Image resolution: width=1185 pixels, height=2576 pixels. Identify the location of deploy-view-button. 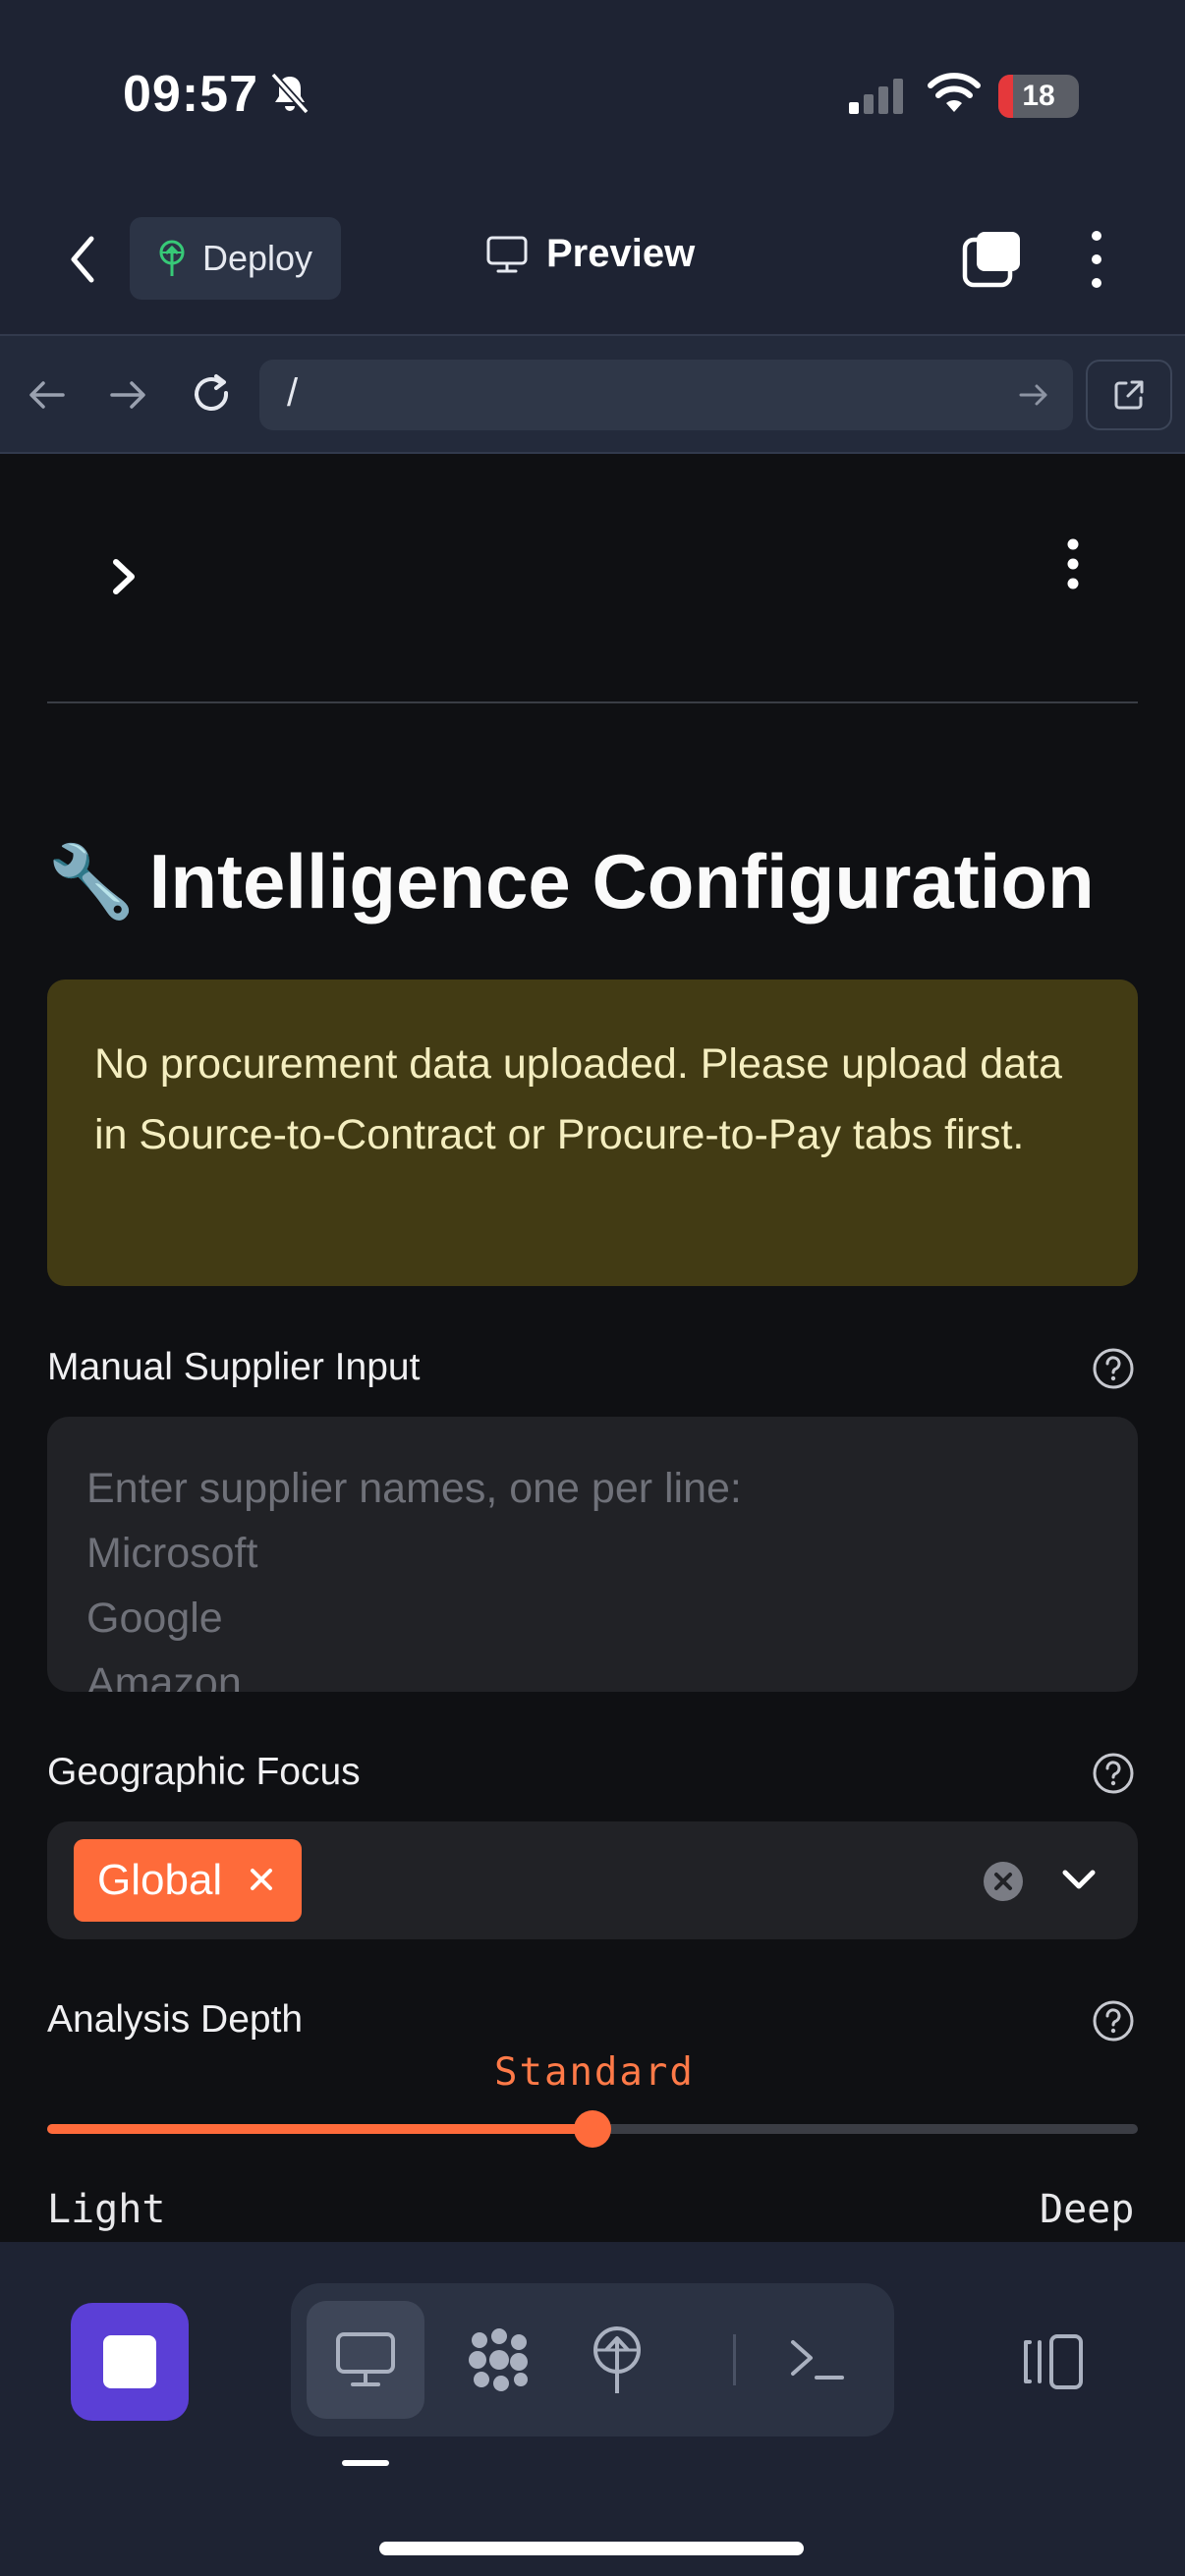
(617, 2360).